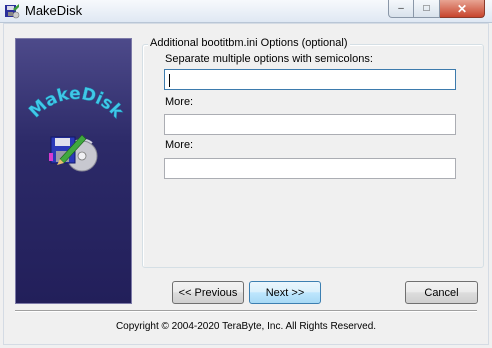  Describe the element at coordinates (169, 80) in the screenshot. I see `text-caret` at that location.